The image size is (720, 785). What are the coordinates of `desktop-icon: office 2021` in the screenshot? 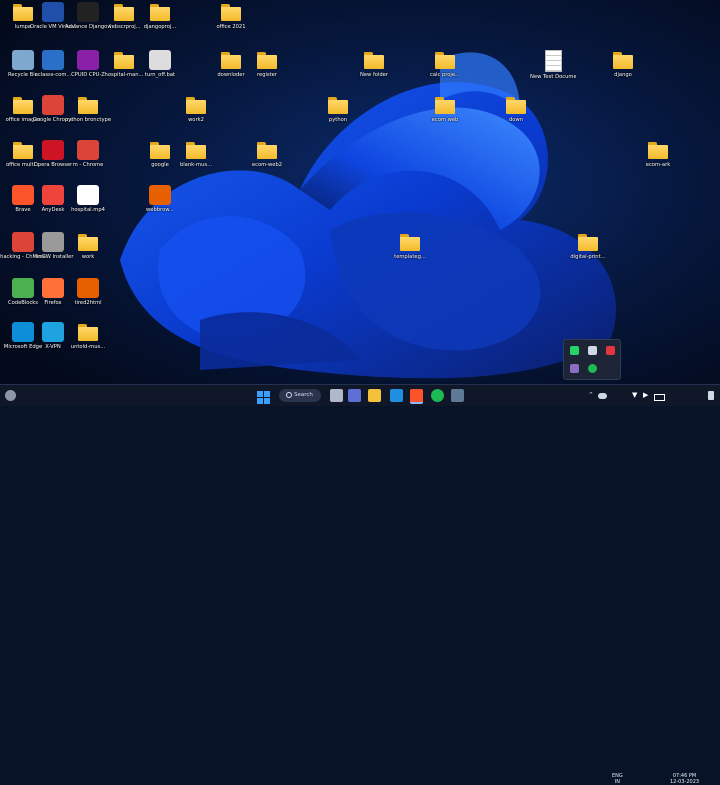 It's located at (231, 16).